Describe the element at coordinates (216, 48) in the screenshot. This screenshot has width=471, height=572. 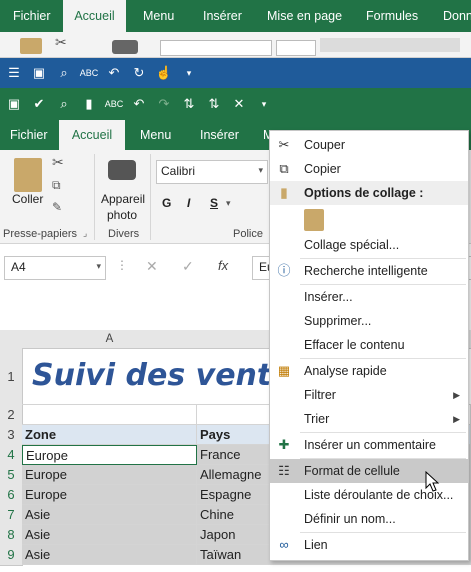
I see `font-box` at that location.